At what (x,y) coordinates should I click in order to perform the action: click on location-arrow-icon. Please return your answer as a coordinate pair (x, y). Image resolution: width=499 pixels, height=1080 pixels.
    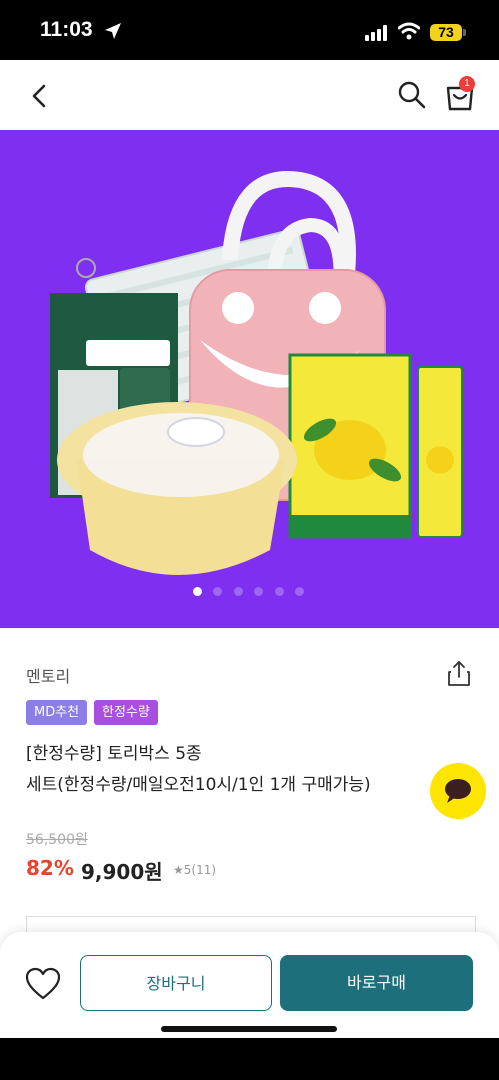
    Looking at the image, I should click on (113, 31).